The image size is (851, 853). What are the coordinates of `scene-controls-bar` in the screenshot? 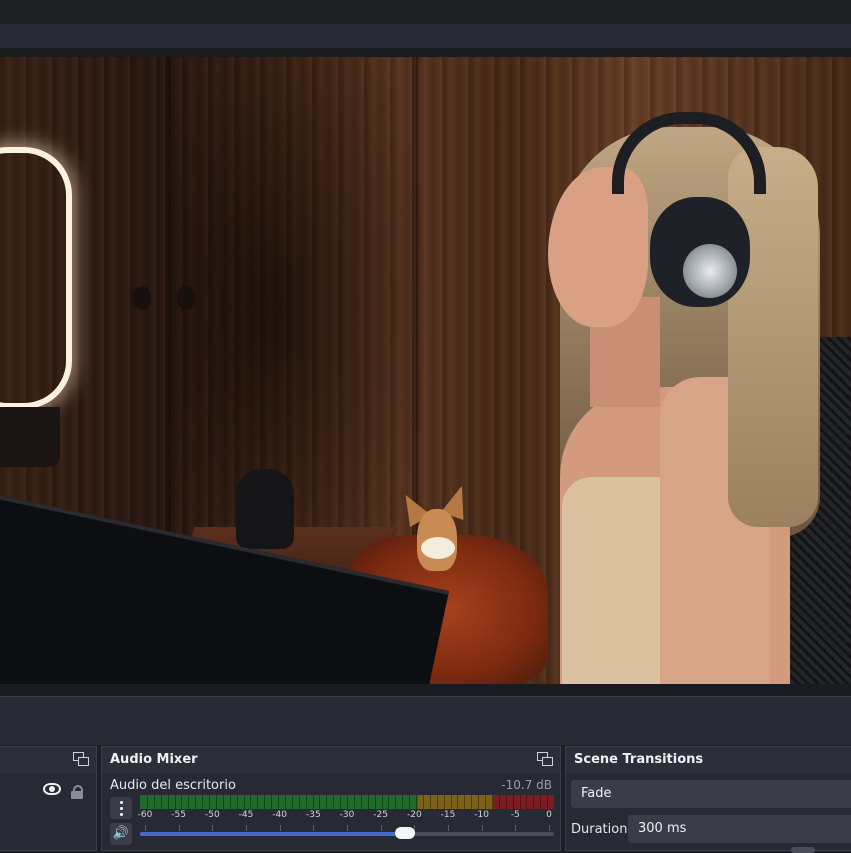 It's located at (425, 720).